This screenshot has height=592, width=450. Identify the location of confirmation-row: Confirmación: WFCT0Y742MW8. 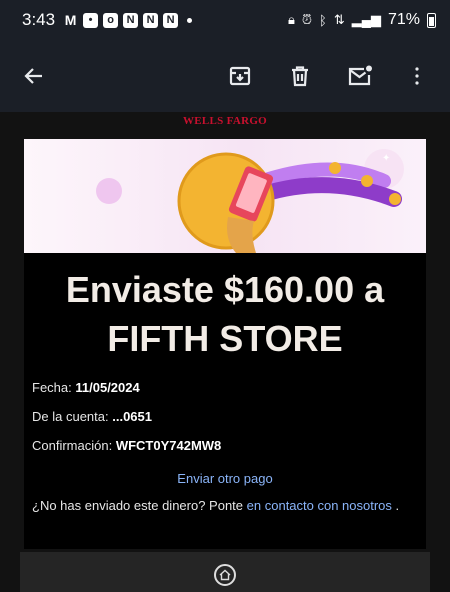
(126, 445).